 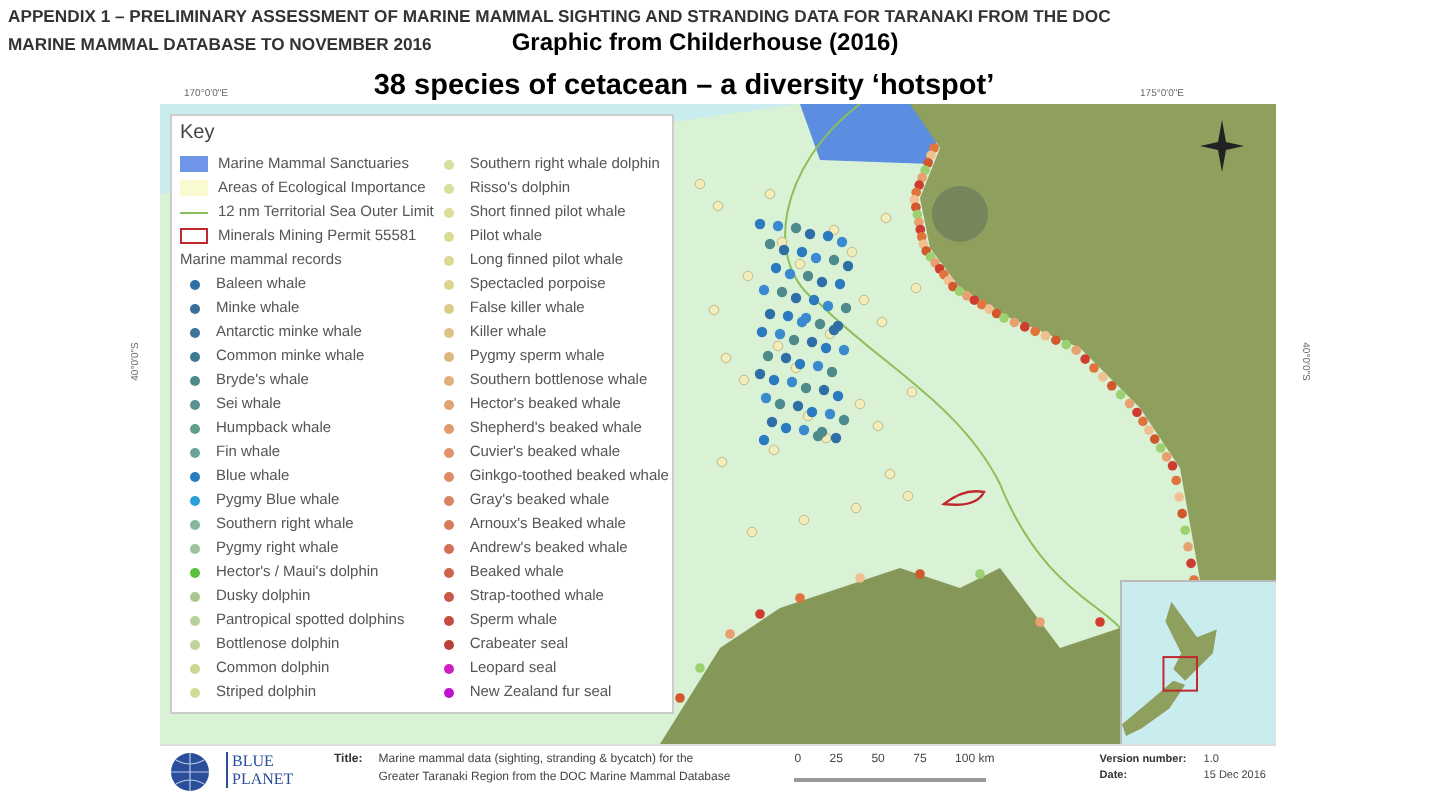 I want to click on sanctuary-swatch, so click(x=194, y=164).